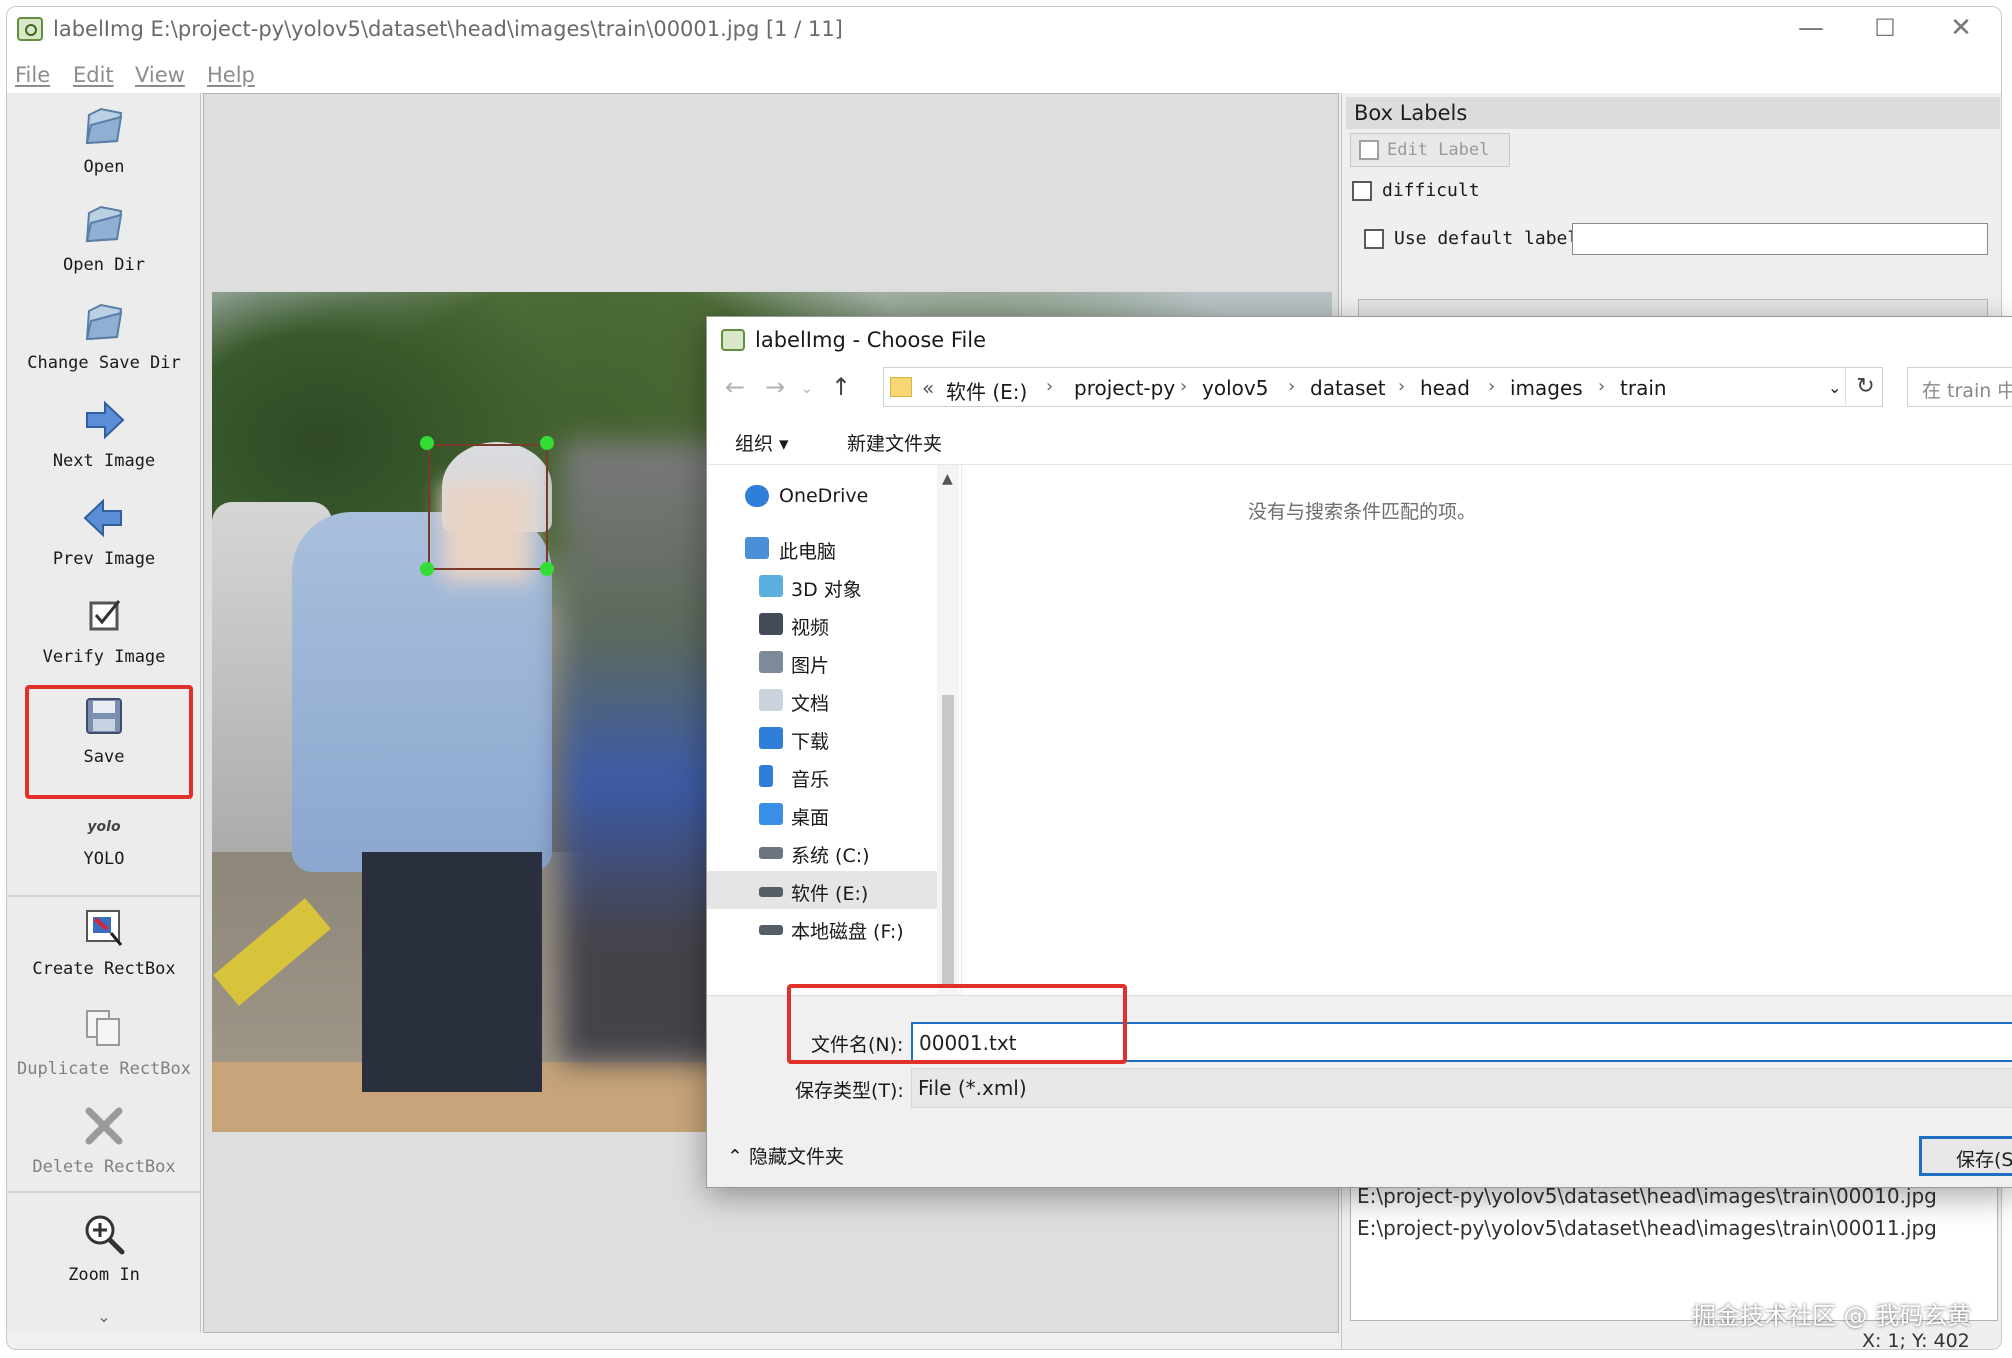 The height and width of the screenshot is (1358, 2012). What do you see at coordinates (807, 389) in the screenshot?
I see `recent-chevron-icon: ⌄` at bounding box center [807, 389].